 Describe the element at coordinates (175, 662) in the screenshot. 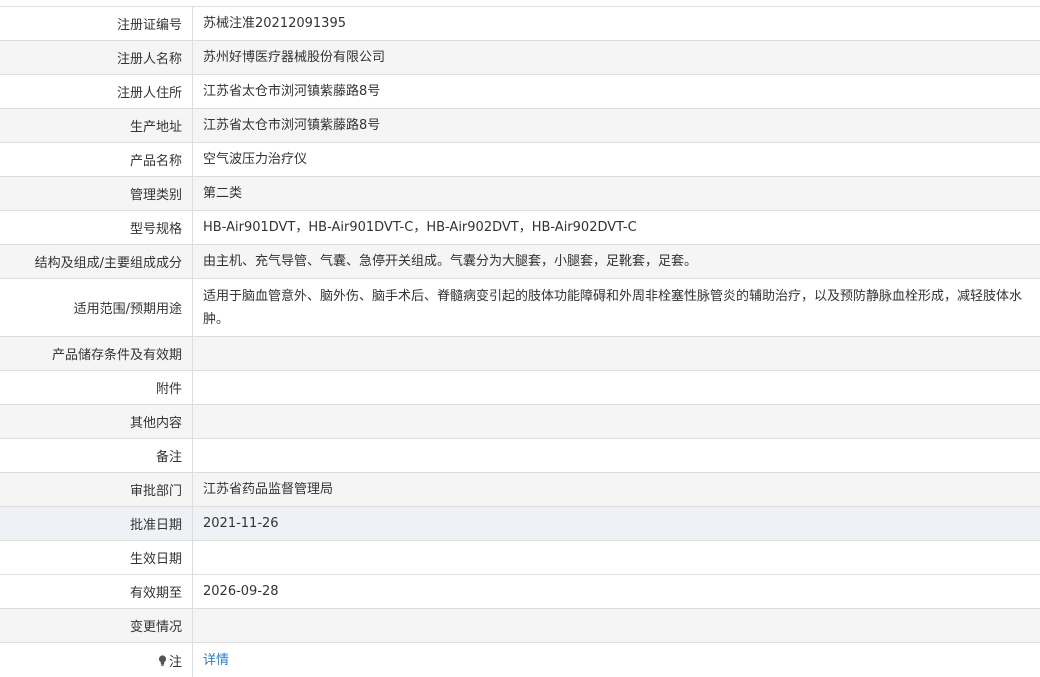

I see `note-label: 注` at that location.